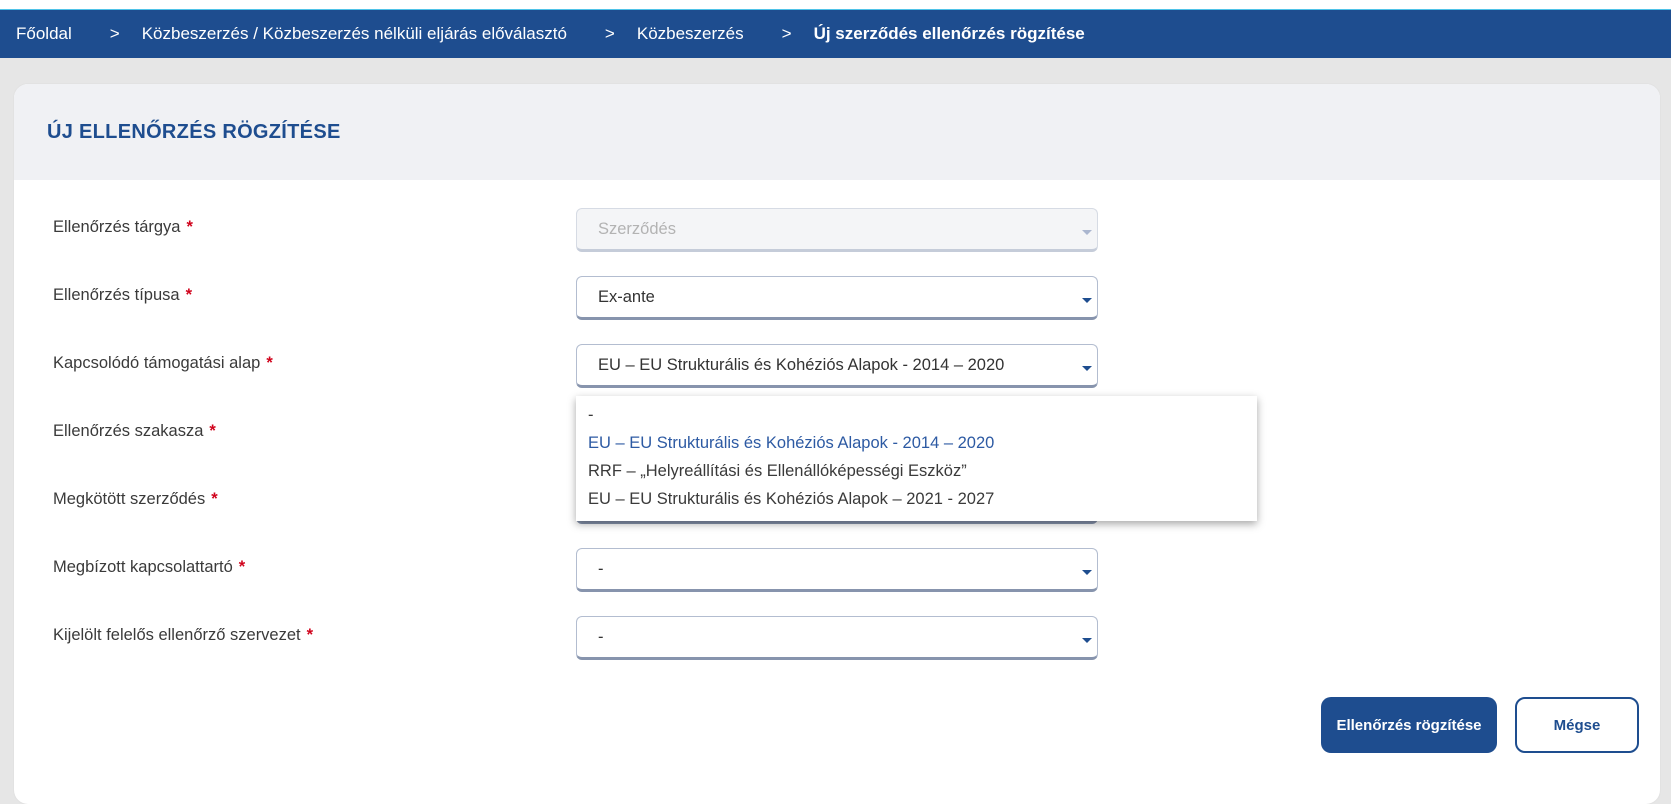 The image size is (1671, 804). Describe the element at coordinates (690, 34) in the screenshot. I see `breadcrumb-procurement: Közbeszerzés` at that location.